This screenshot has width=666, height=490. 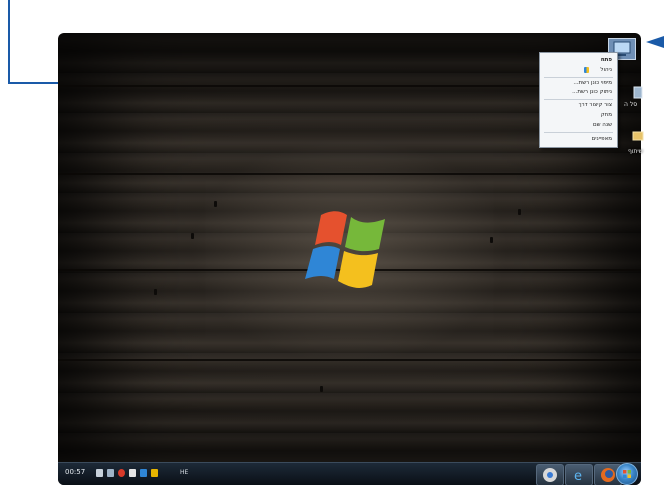 I want to click on recycle-bin-icon, so click(x=638, y=92).